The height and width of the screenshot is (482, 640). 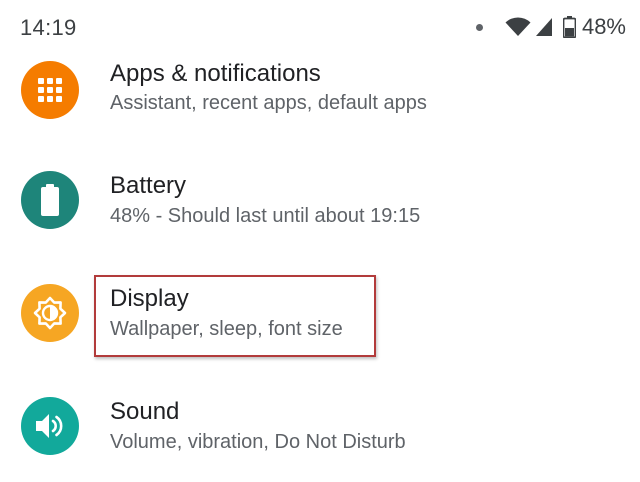 I want to click on status-icons: 48%, so click(x=547, y=27).